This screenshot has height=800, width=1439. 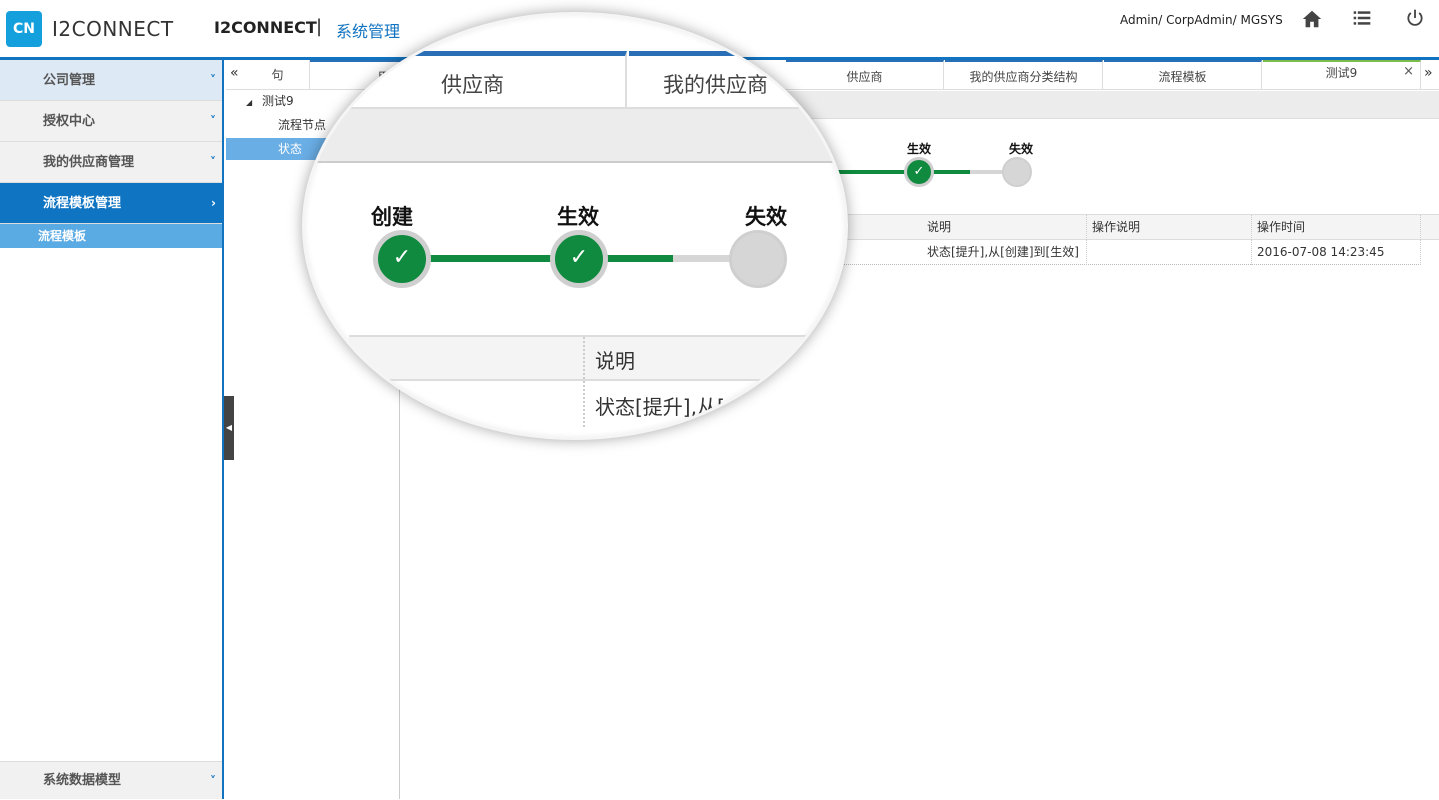 I want to click on tab-test9: 测试9 ×, so click(x=1342, y=74).